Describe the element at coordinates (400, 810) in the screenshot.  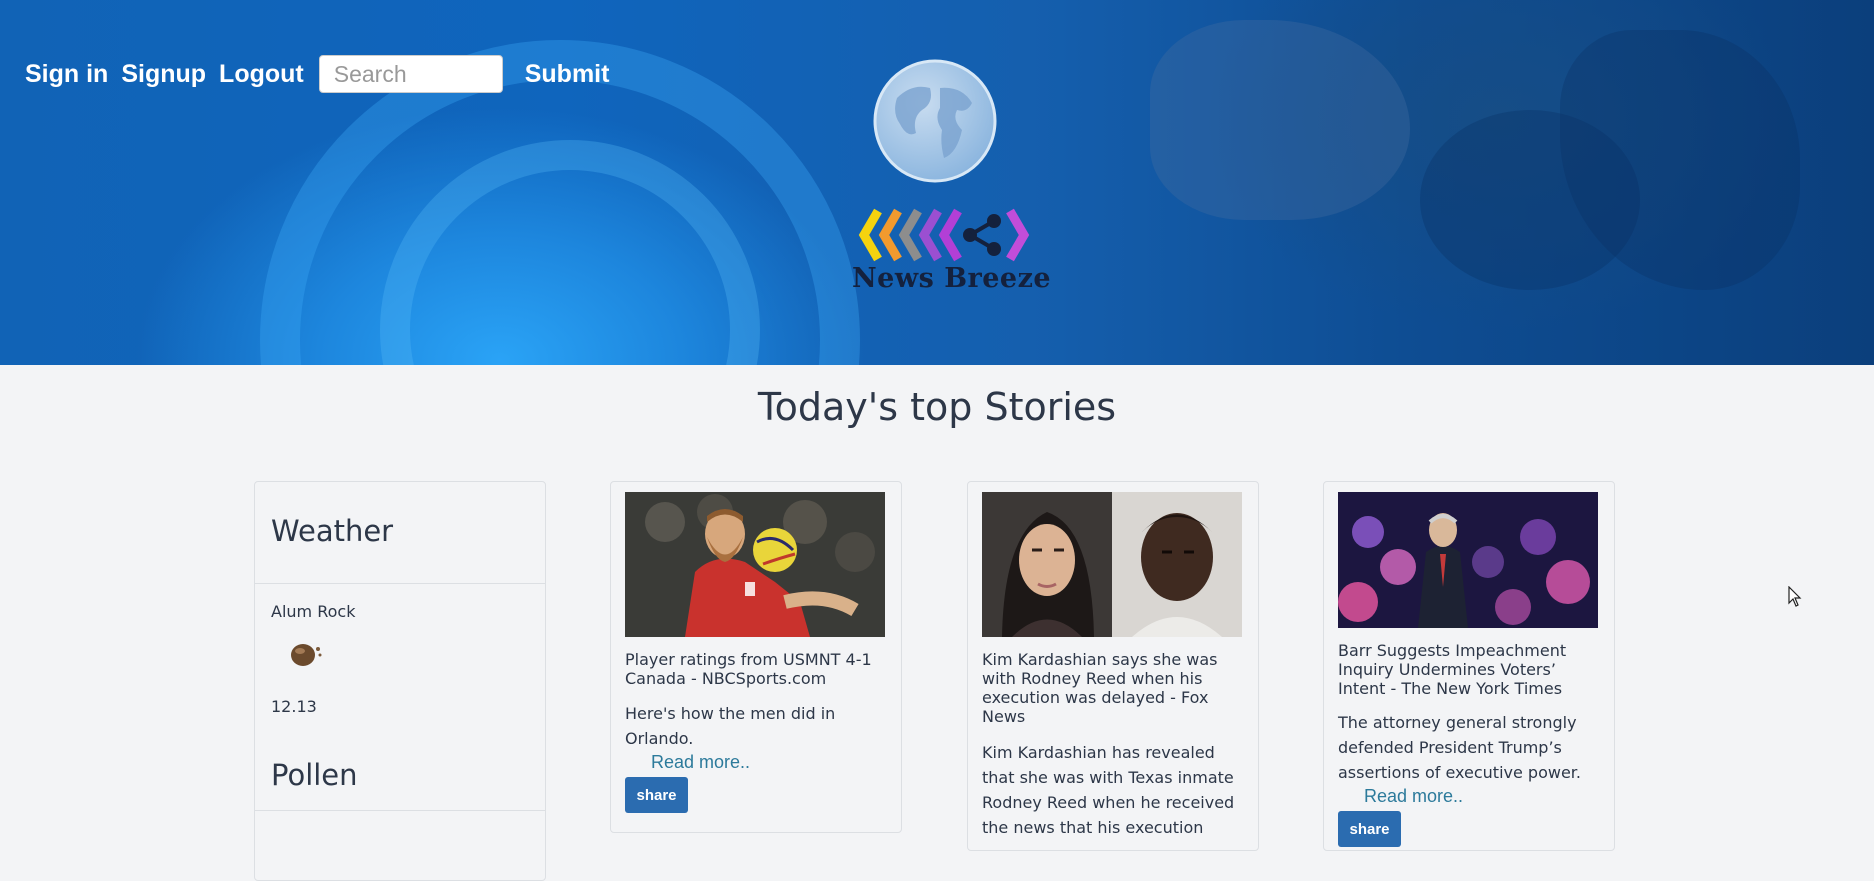
I see `divider` at that location.